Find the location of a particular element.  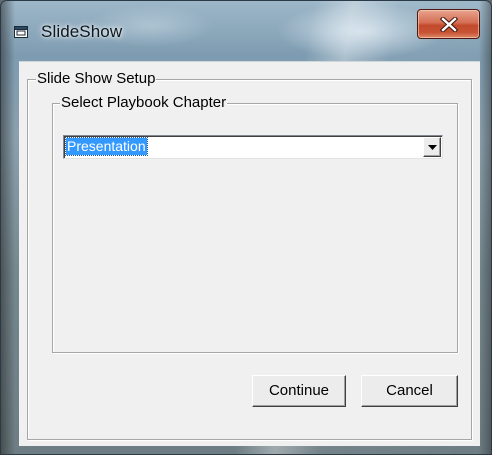

app-window-icon is located at coordinates (21, 31).